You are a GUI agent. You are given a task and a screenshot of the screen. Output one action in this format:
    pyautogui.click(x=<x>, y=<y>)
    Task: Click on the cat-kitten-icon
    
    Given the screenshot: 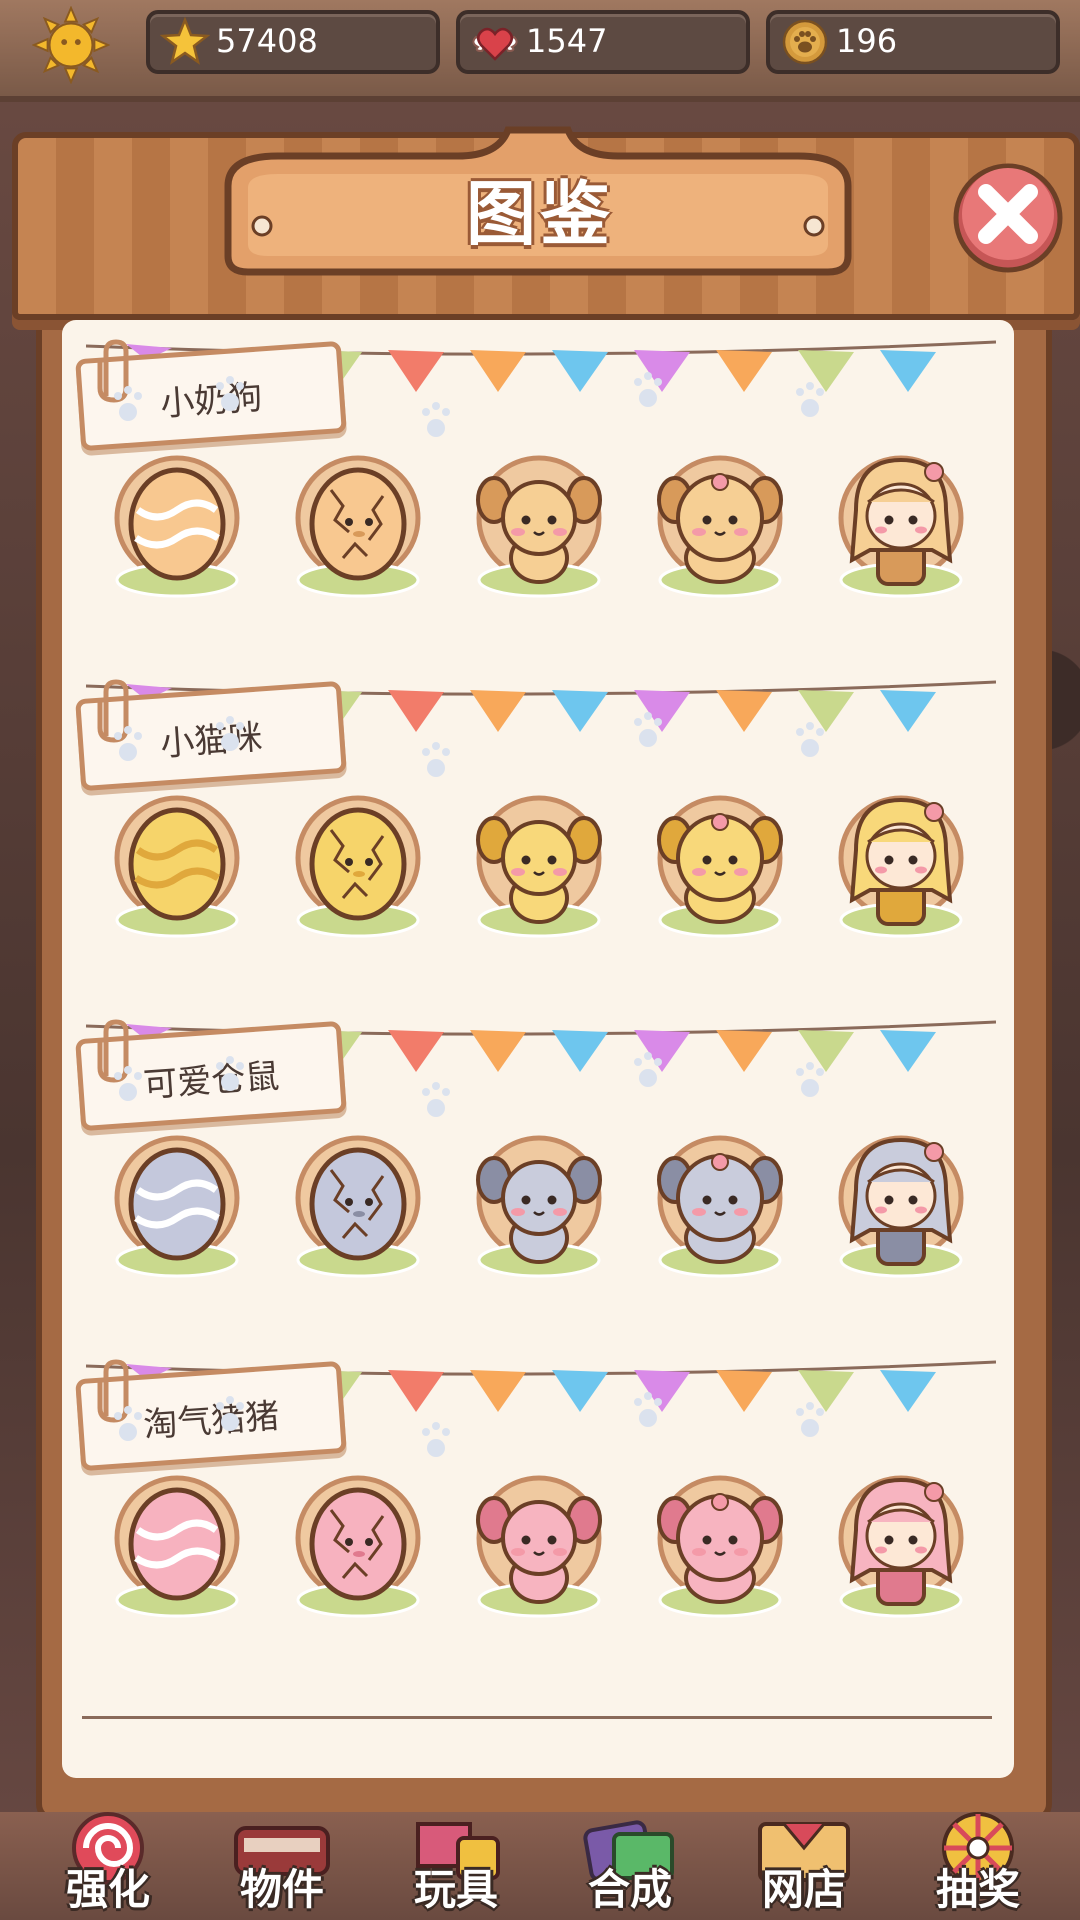 What is the action you would take?
    pyautogui.click(x=539, y=866)
    